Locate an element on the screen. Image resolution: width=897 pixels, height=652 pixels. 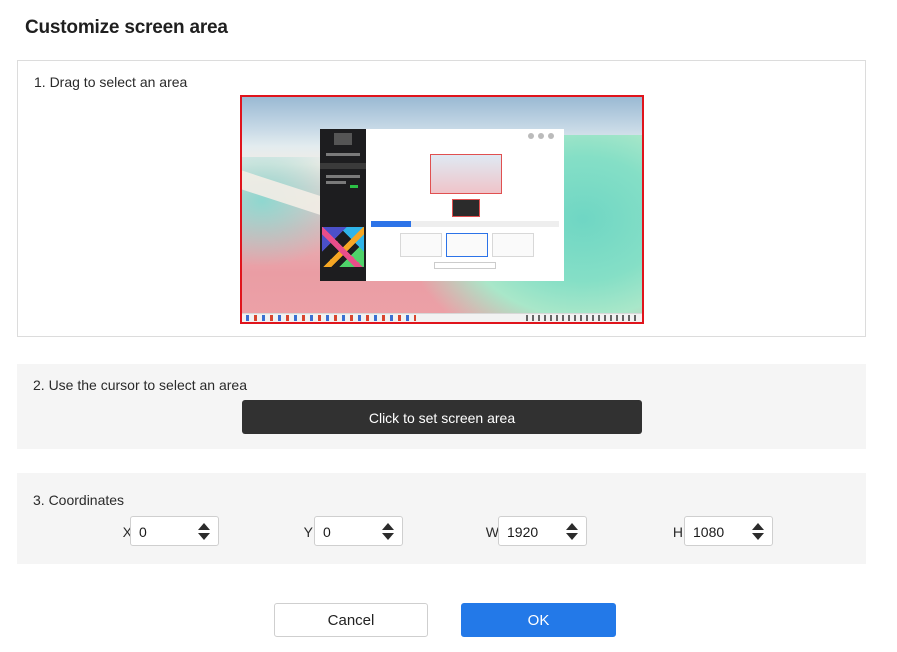
preview-sidebar-active is located at coordinates (343, 166).